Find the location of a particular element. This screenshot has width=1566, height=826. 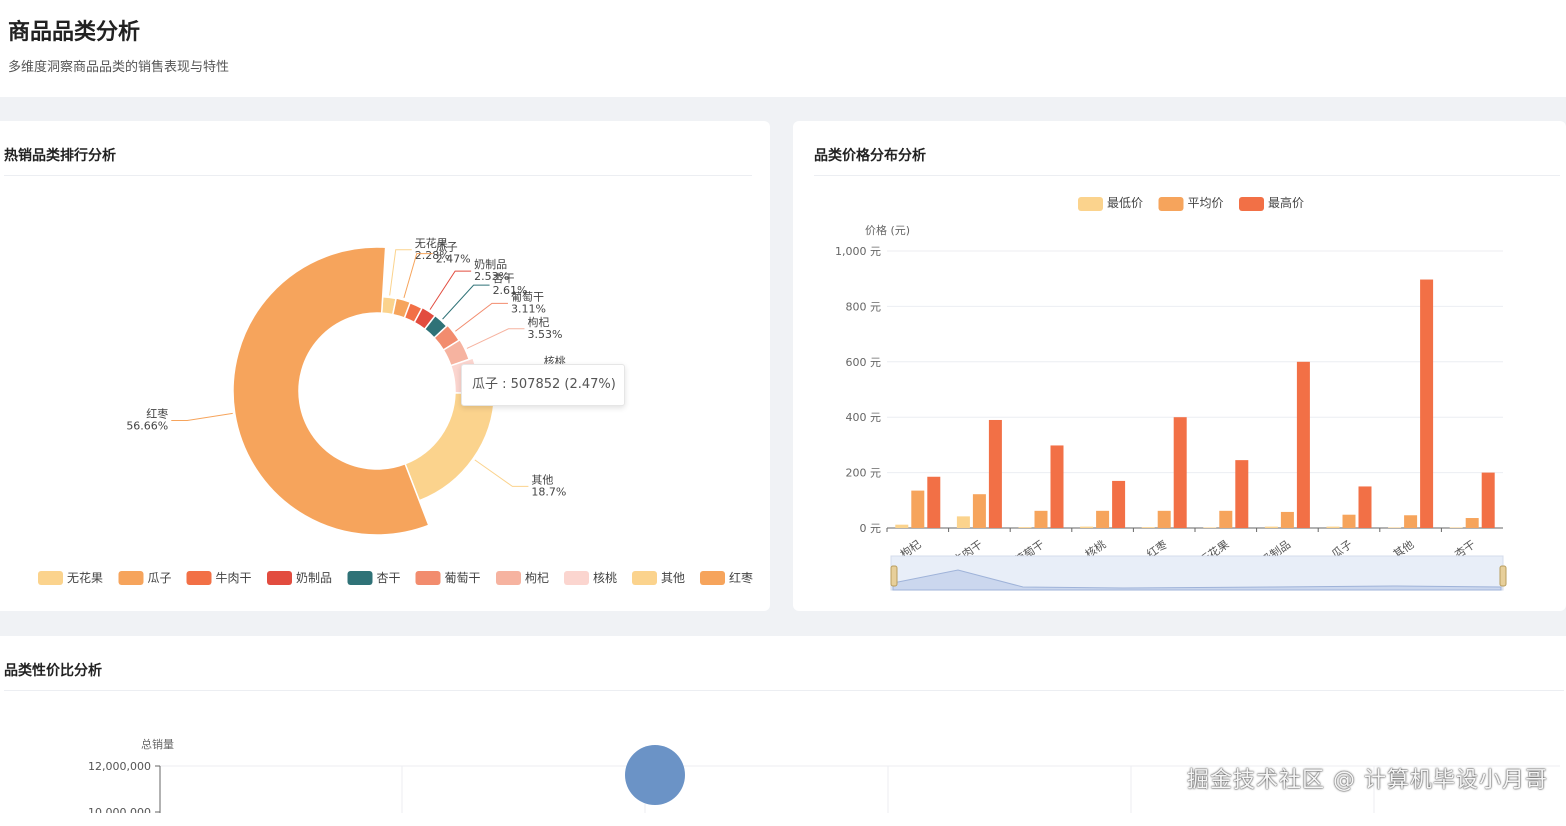

y-axis-title: 总销量 is located at coordinates (157, 744).